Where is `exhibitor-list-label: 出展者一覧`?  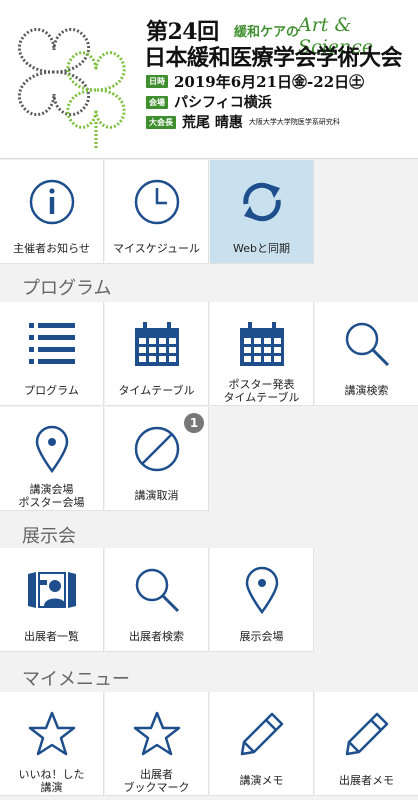 exhibitor-list-label: 出展者一覧 is located at coordinates (51, 636).